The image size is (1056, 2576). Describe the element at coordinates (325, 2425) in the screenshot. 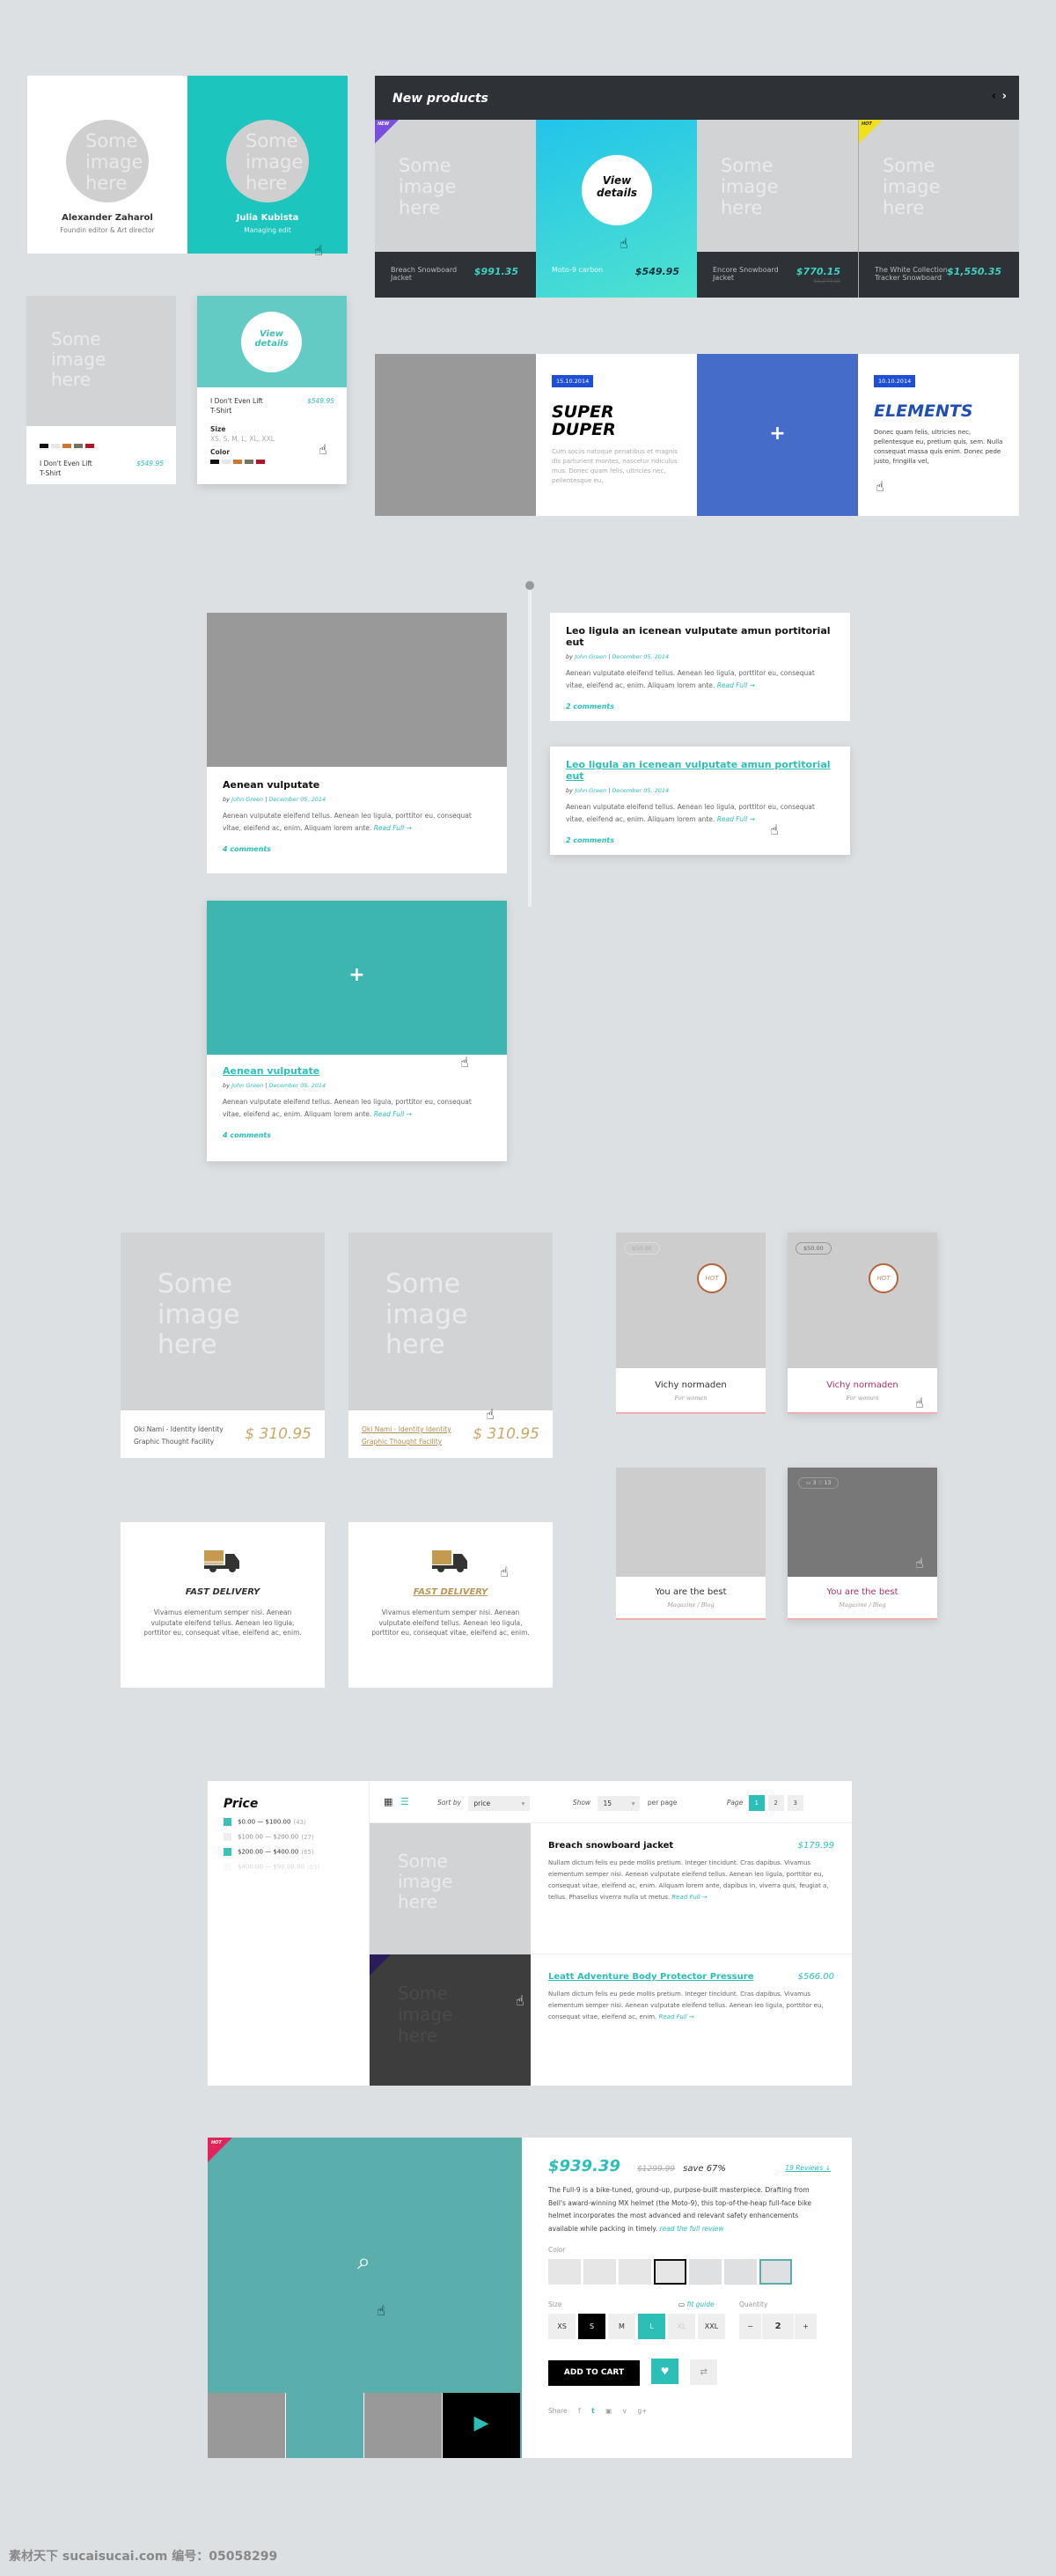

I see `thumbnail-active` at that location.